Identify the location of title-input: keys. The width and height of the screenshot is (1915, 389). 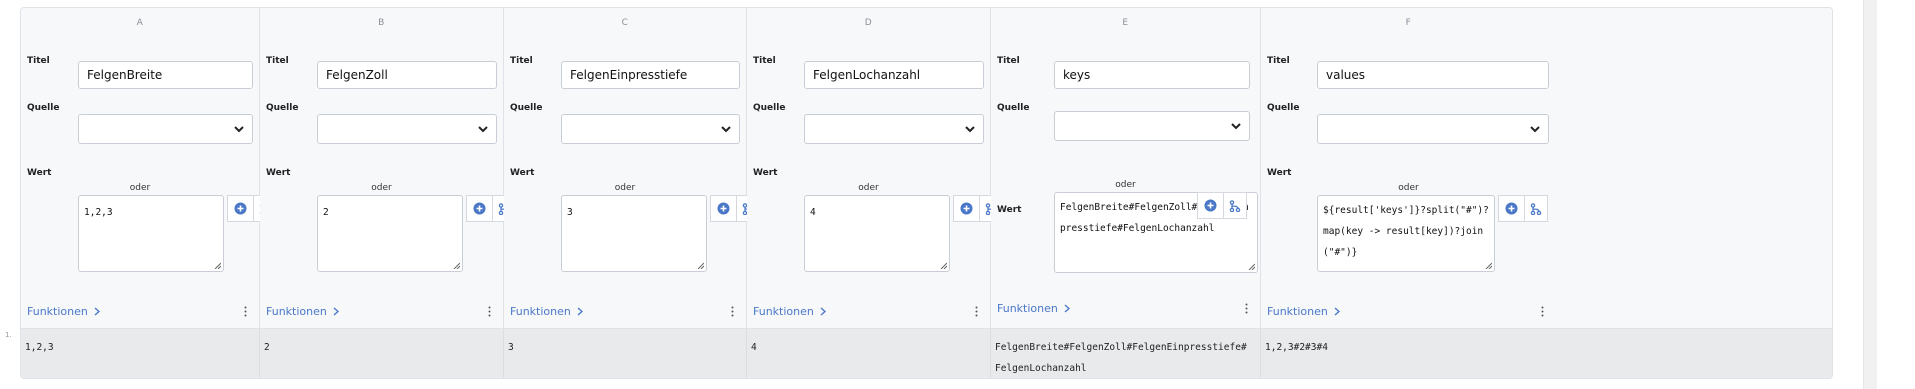
(1152, 75).